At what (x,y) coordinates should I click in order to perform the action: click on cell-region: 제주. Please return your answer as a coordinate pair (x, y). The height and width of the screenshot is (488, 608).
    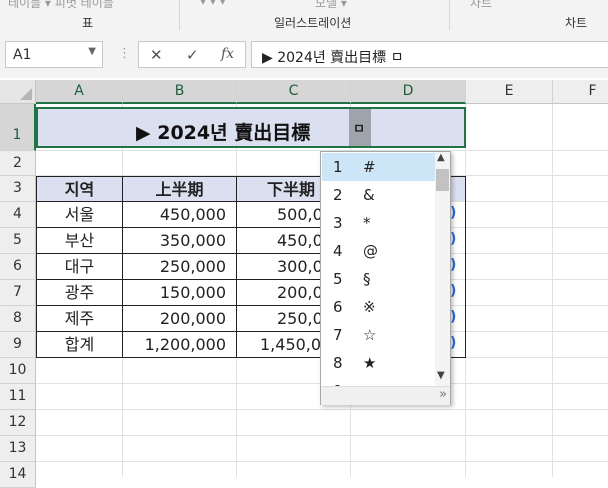
    Looking at the image, I should click on (80, 319).